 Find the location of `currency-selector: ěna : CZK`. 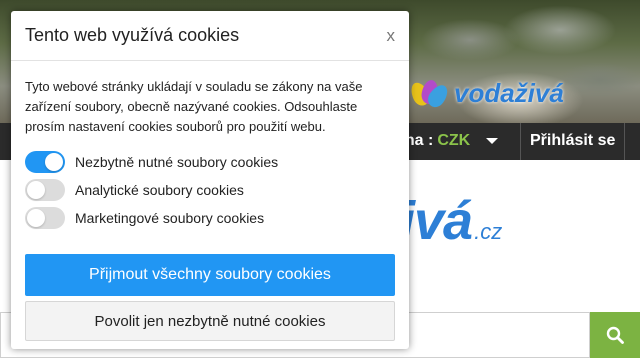

currency-selector: ěna : CZK is located at coordinates (447, 141).